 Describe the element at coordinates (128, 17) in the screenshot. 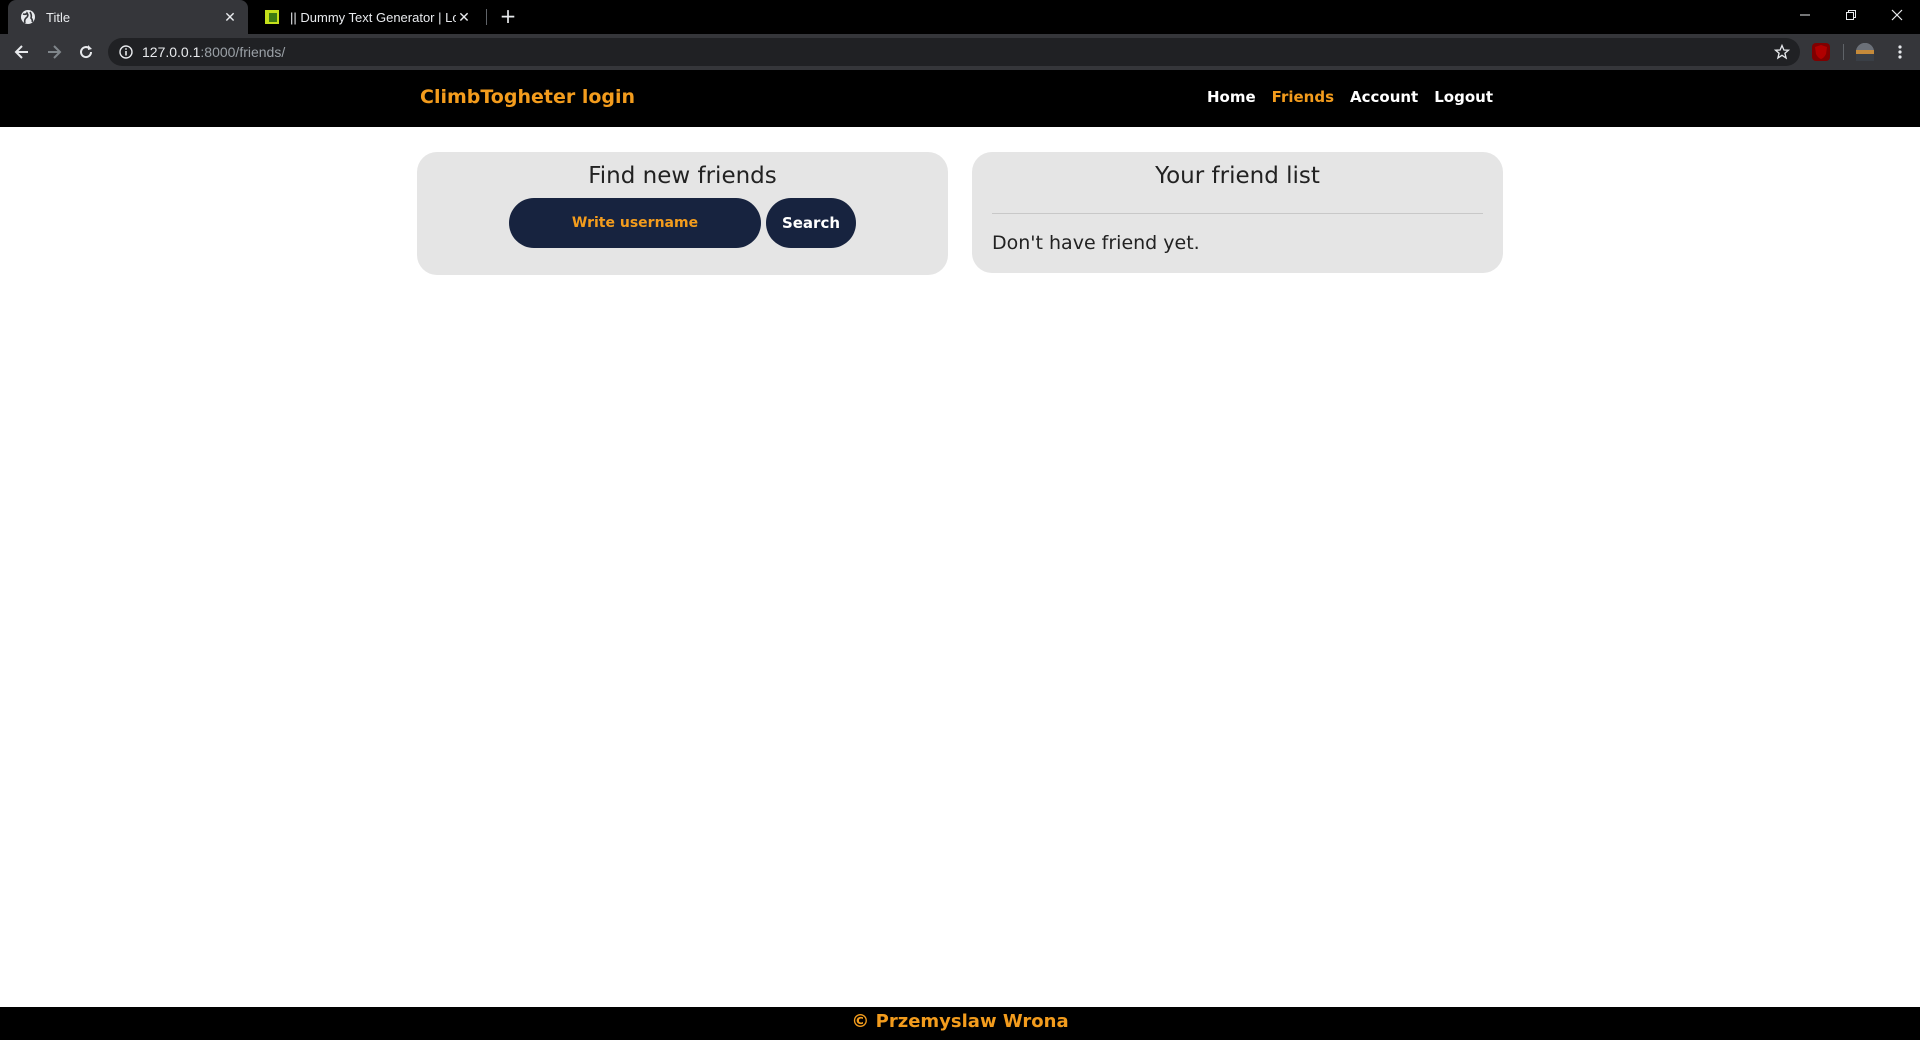

I see `browser-tab-active: Title ✕` at that location.